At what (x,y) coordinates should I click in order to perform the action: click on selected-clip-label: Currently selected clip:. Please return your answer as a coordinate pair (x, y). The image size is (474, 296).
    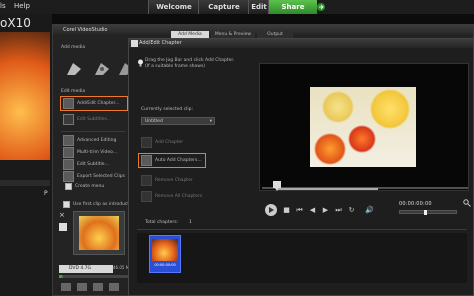
    Looking at the image, I should click on (167, 109).